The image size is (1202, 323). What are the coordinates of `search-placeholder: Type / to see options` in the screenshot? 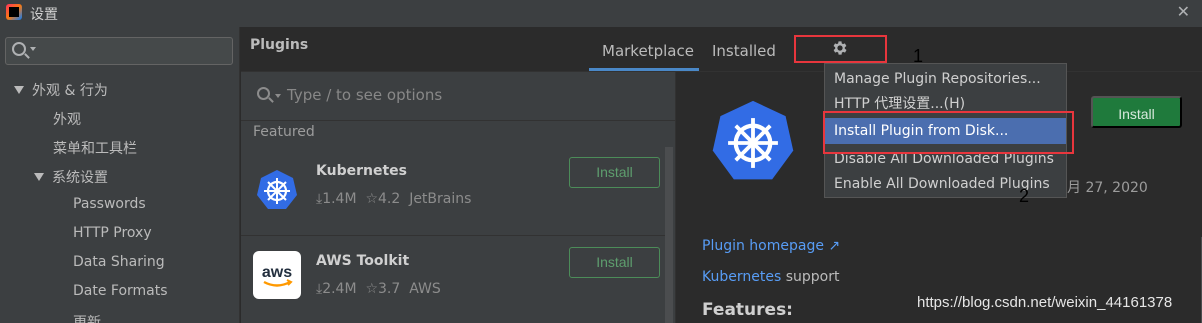 It's located at (365, 95).